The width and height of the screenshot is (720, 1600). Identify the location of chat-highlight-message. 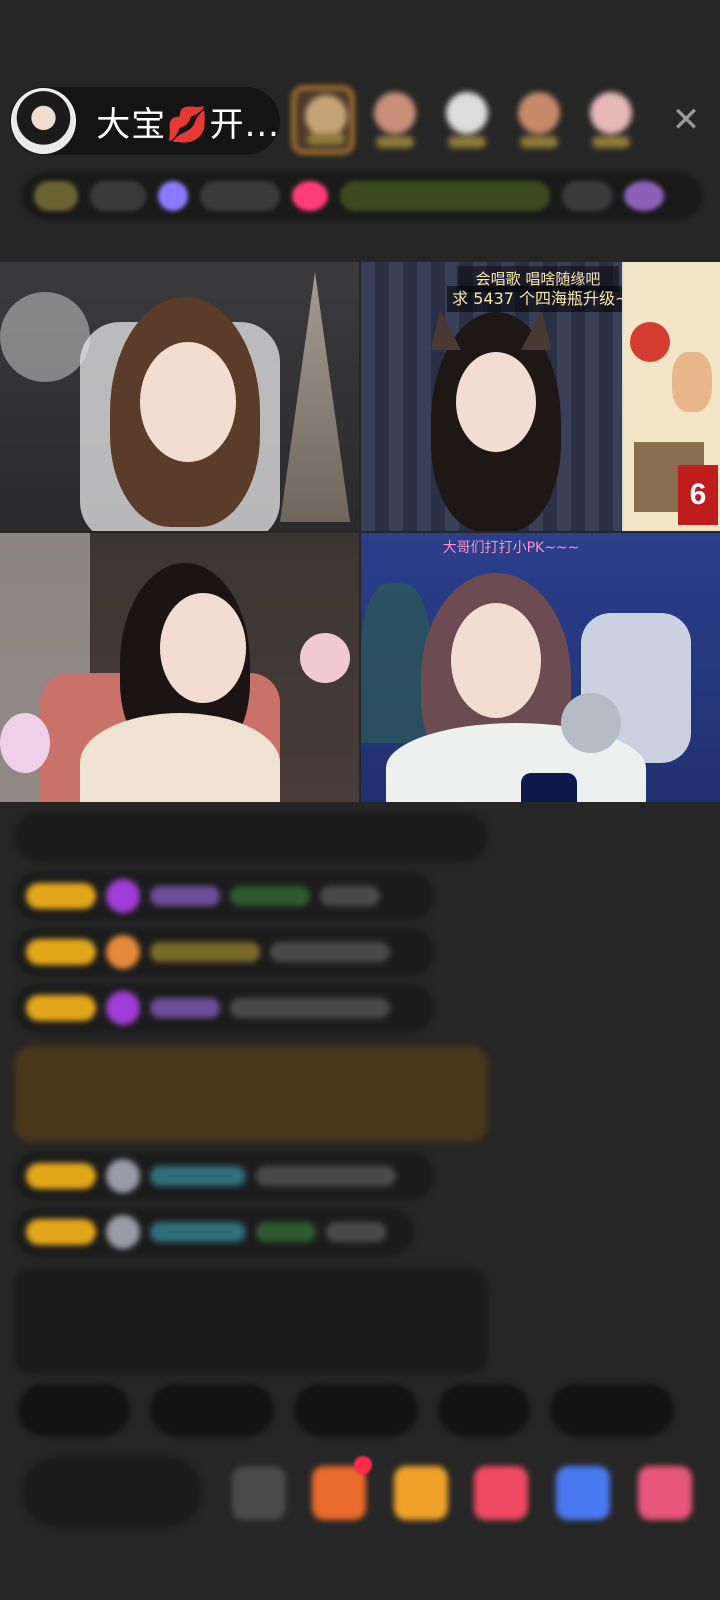
(251, 1094).